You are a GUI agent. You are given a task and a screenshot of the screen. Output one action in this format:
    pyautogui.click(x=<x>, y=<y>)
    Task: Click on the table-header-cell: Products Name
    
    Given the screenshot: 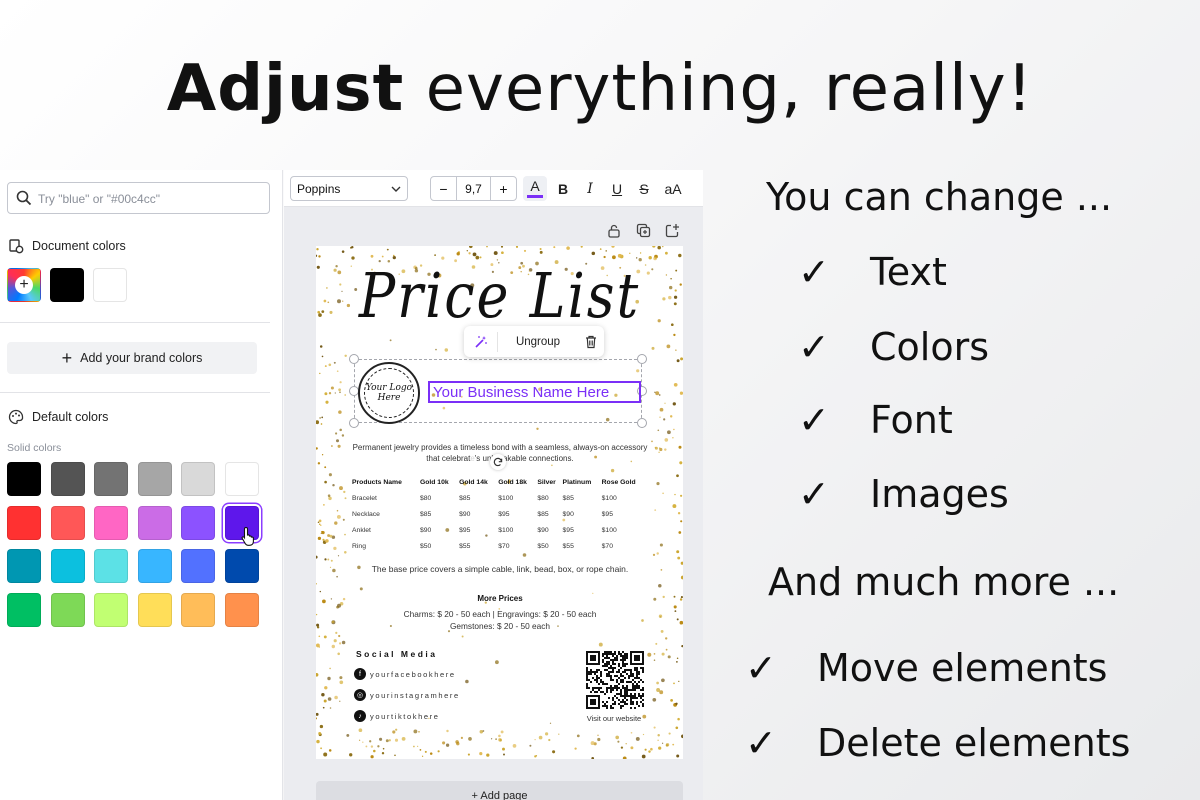 What is the action you would take?
    pyautogui.click(x=377, y=482)
    